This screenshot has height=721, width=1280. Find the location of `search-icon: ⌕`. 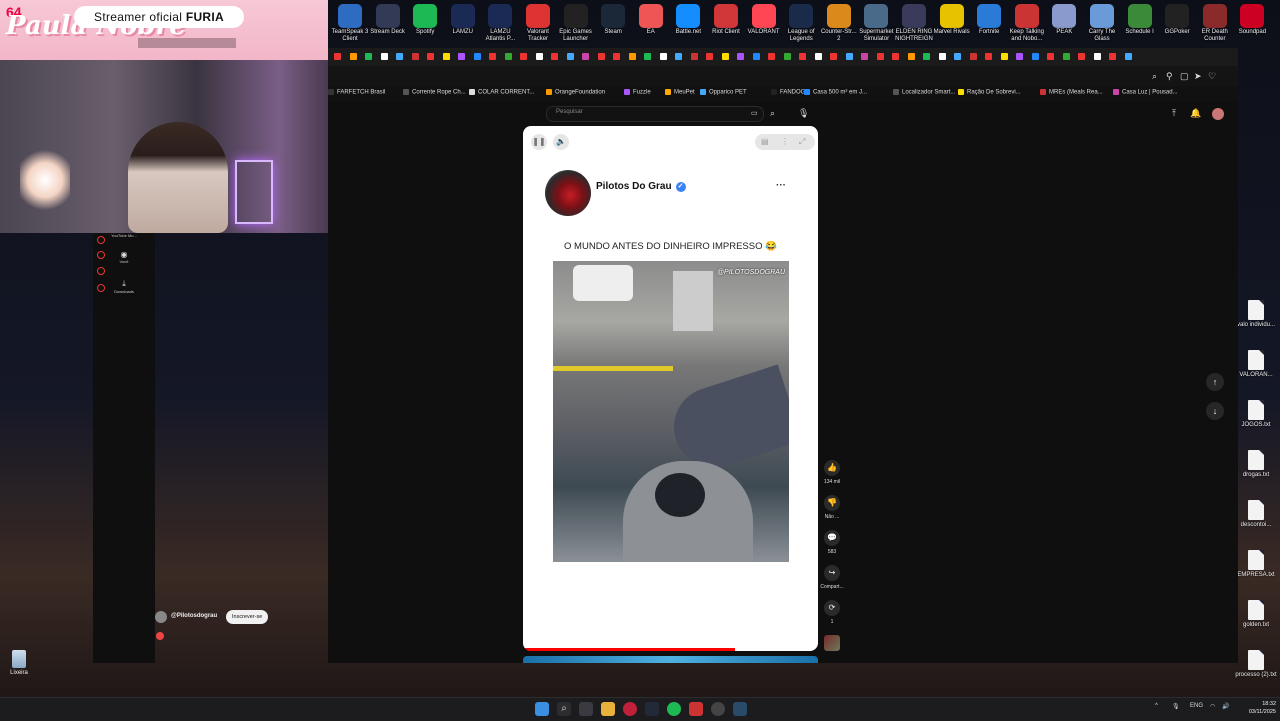

search-icon: ⌕ is located at coordinates (564, 709).